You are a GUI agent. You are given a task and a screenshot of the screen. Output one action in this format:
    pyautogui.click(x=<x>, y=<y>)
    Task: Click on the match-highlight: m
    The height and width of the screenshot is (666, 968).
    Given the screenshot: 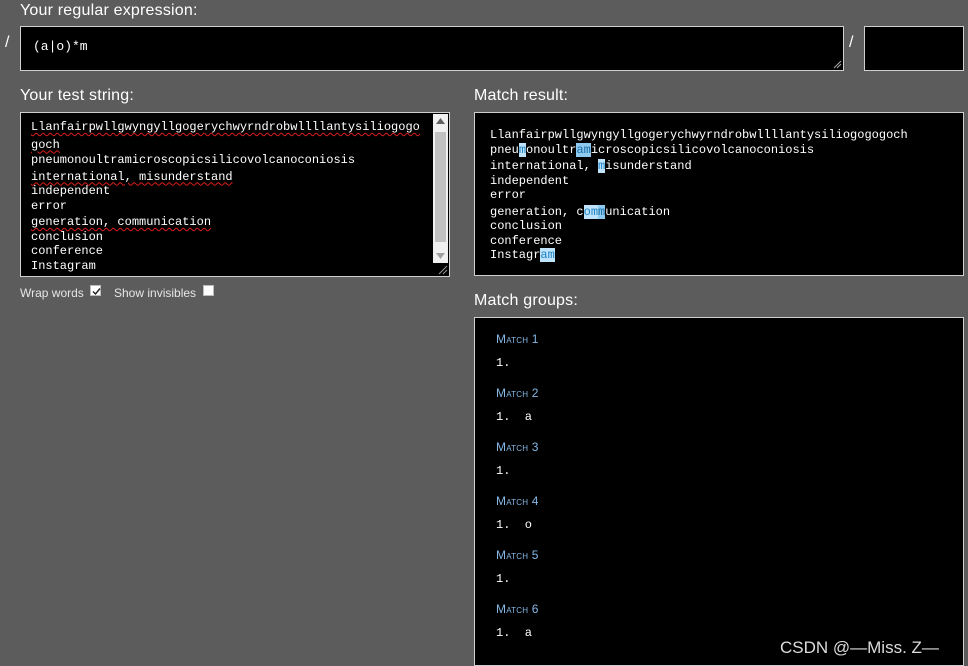 What is the action you would take?
    pyautogui.click(x=522, y=149)
    